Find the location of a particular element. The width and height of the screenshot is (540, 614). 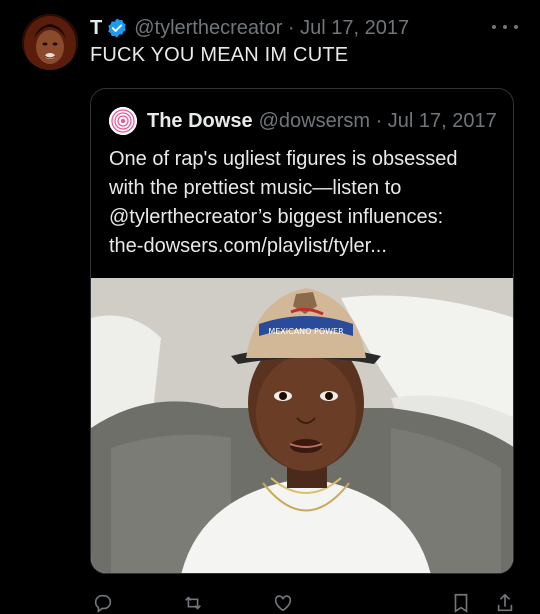

like-icon is located at coordinates (283, 603).